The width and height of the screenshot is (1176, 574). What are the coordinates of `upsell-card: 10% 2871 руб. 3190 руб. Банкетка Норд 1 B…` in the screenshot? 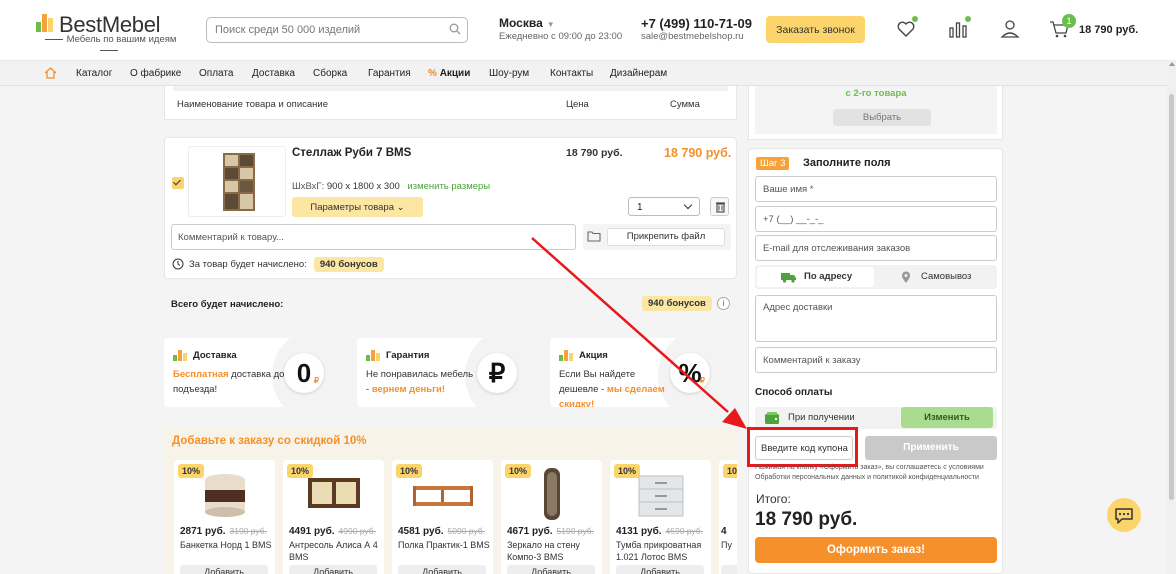 It's located at (224, 517).